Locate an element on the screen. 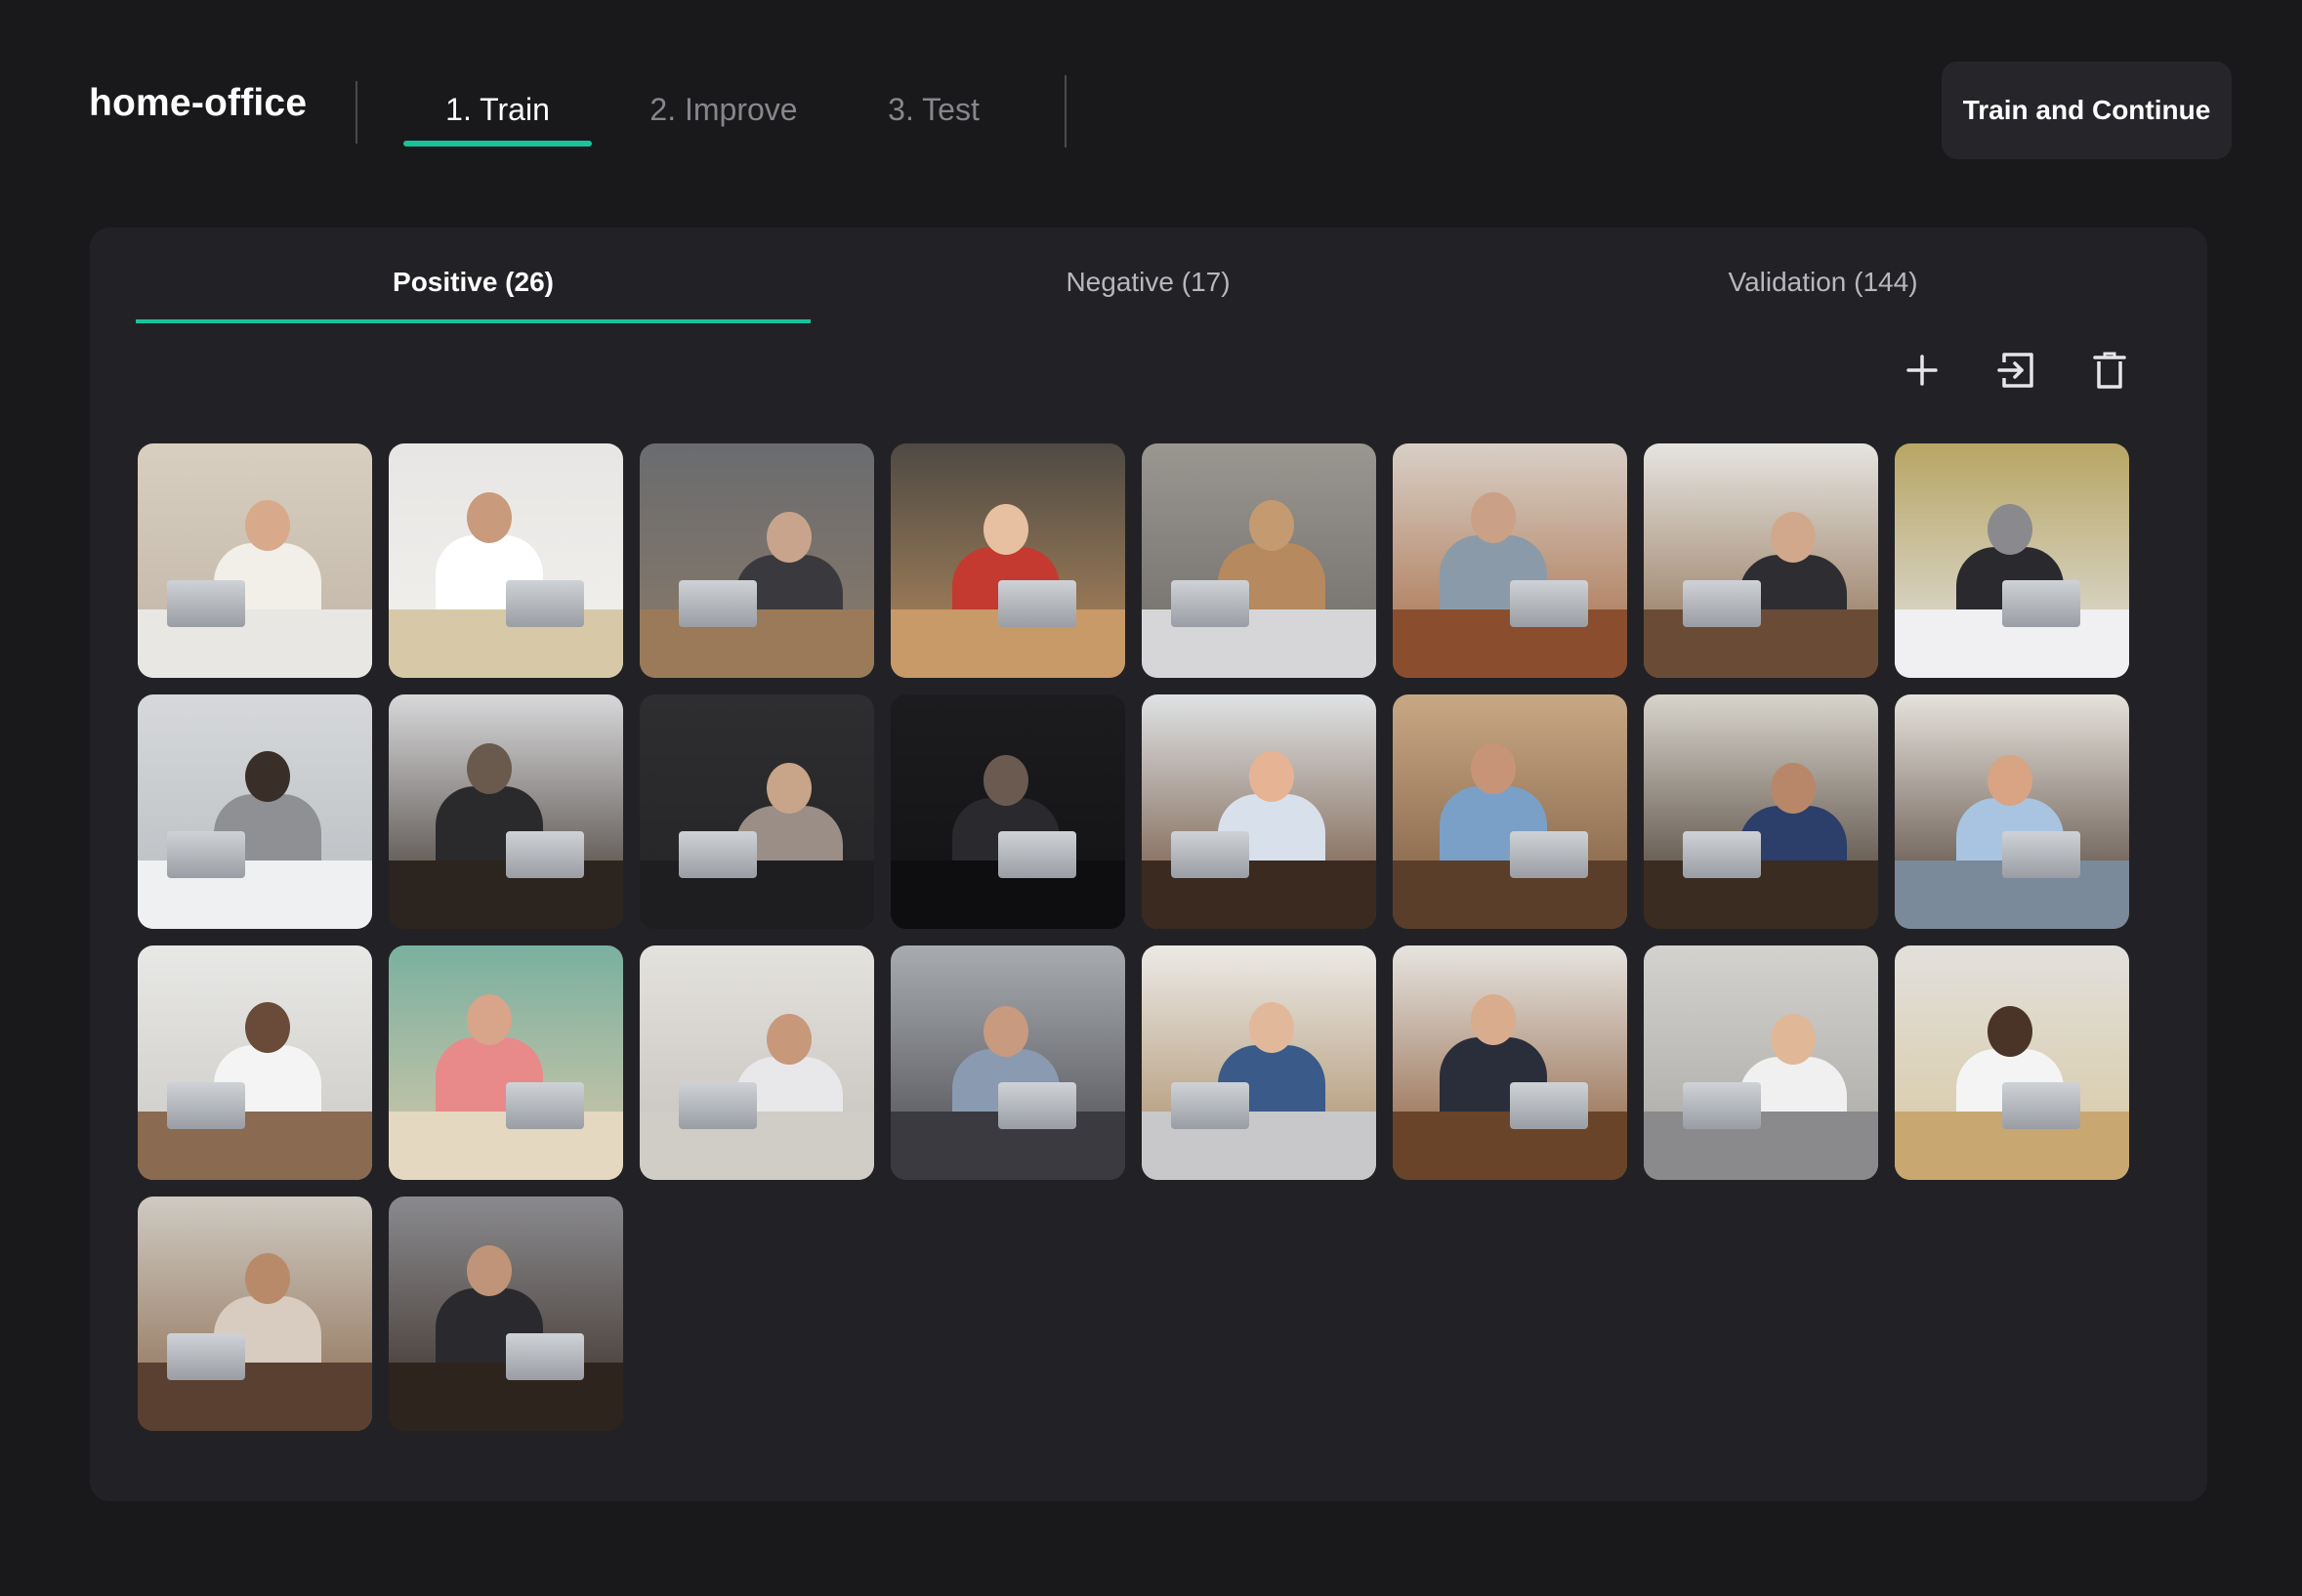  add-images-button is located at coordinates (1922, 370).